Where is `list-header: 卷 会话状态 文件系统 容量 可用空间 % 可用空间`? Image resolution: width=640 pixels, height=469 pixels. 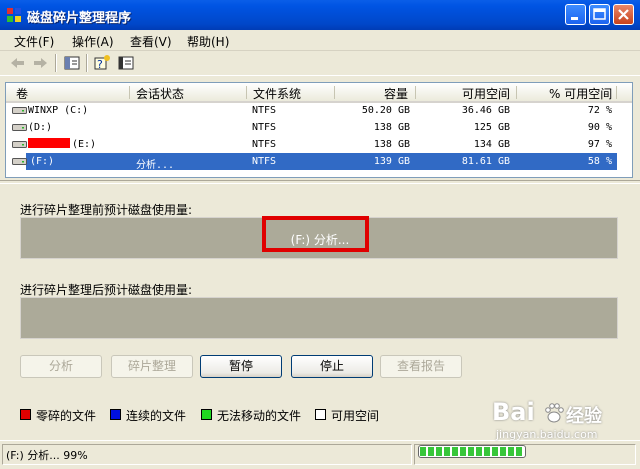 list-header: 卷 会话状态 文件系统 容量 可用空间 % 可用空间 is located at coordinates (319, 93).